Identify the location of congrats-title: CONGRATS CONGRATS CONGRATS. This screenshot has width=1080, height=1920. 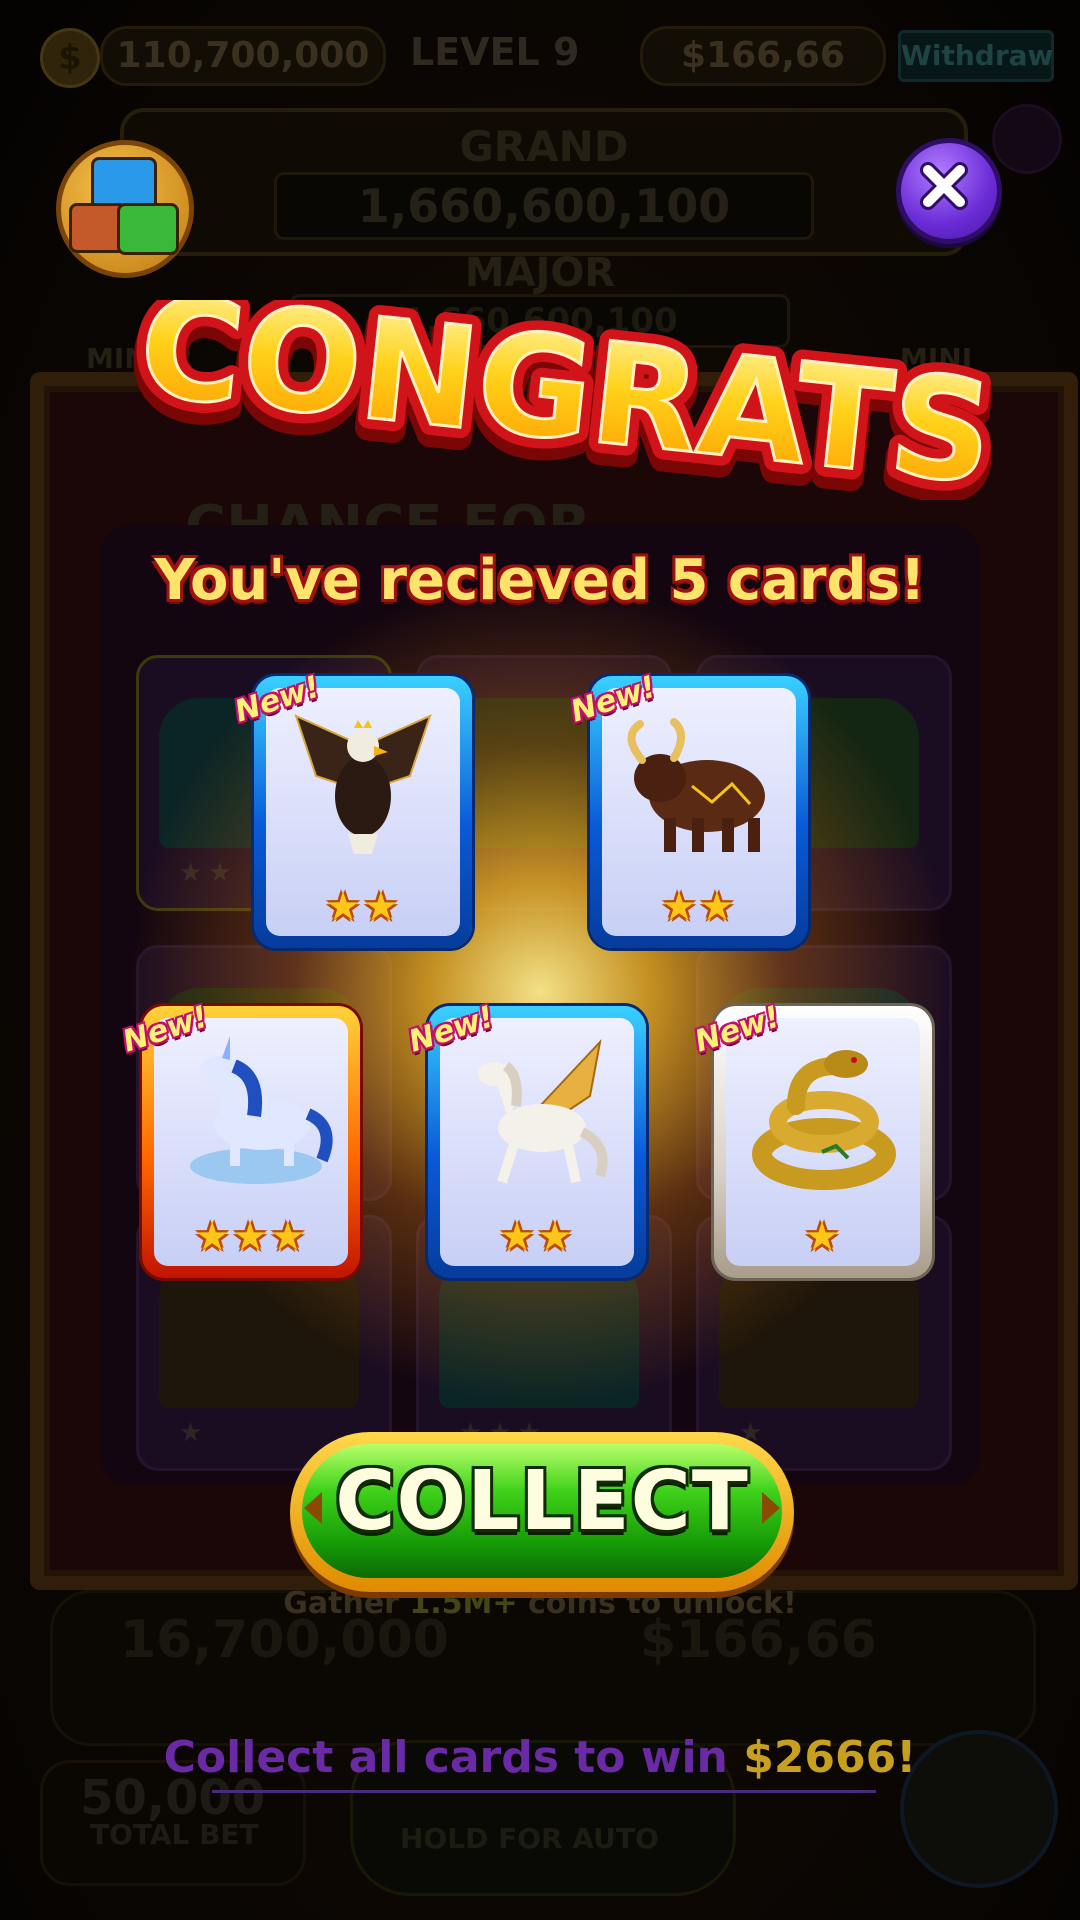
(565, 400).